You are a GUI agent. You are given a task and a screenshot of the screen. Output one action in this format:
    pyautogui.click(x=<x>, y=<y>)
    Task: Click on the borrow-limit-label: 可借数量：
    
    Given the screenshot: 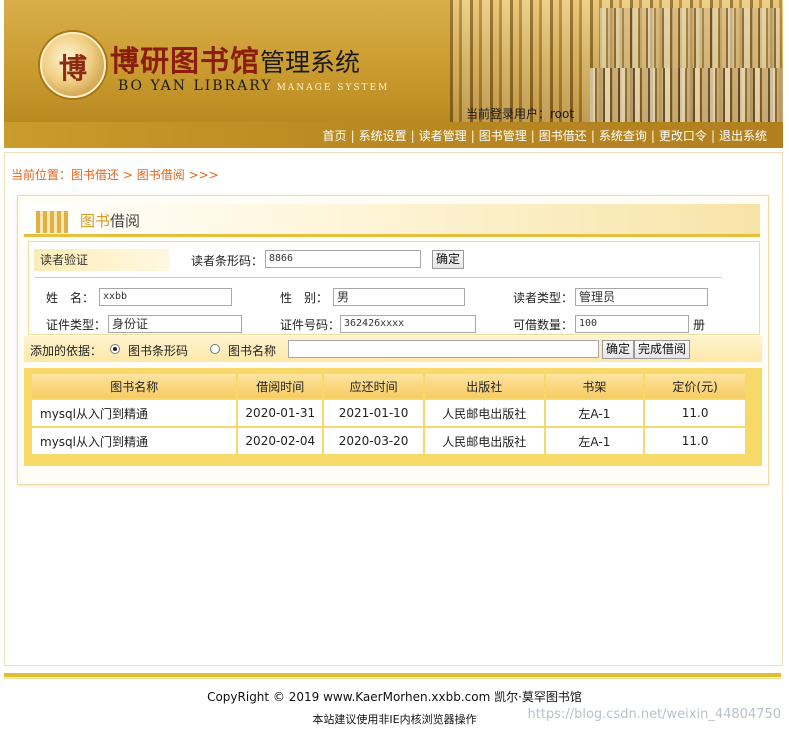 What is the action you would take?
    pyautogui.click(x=543, y=325)
    